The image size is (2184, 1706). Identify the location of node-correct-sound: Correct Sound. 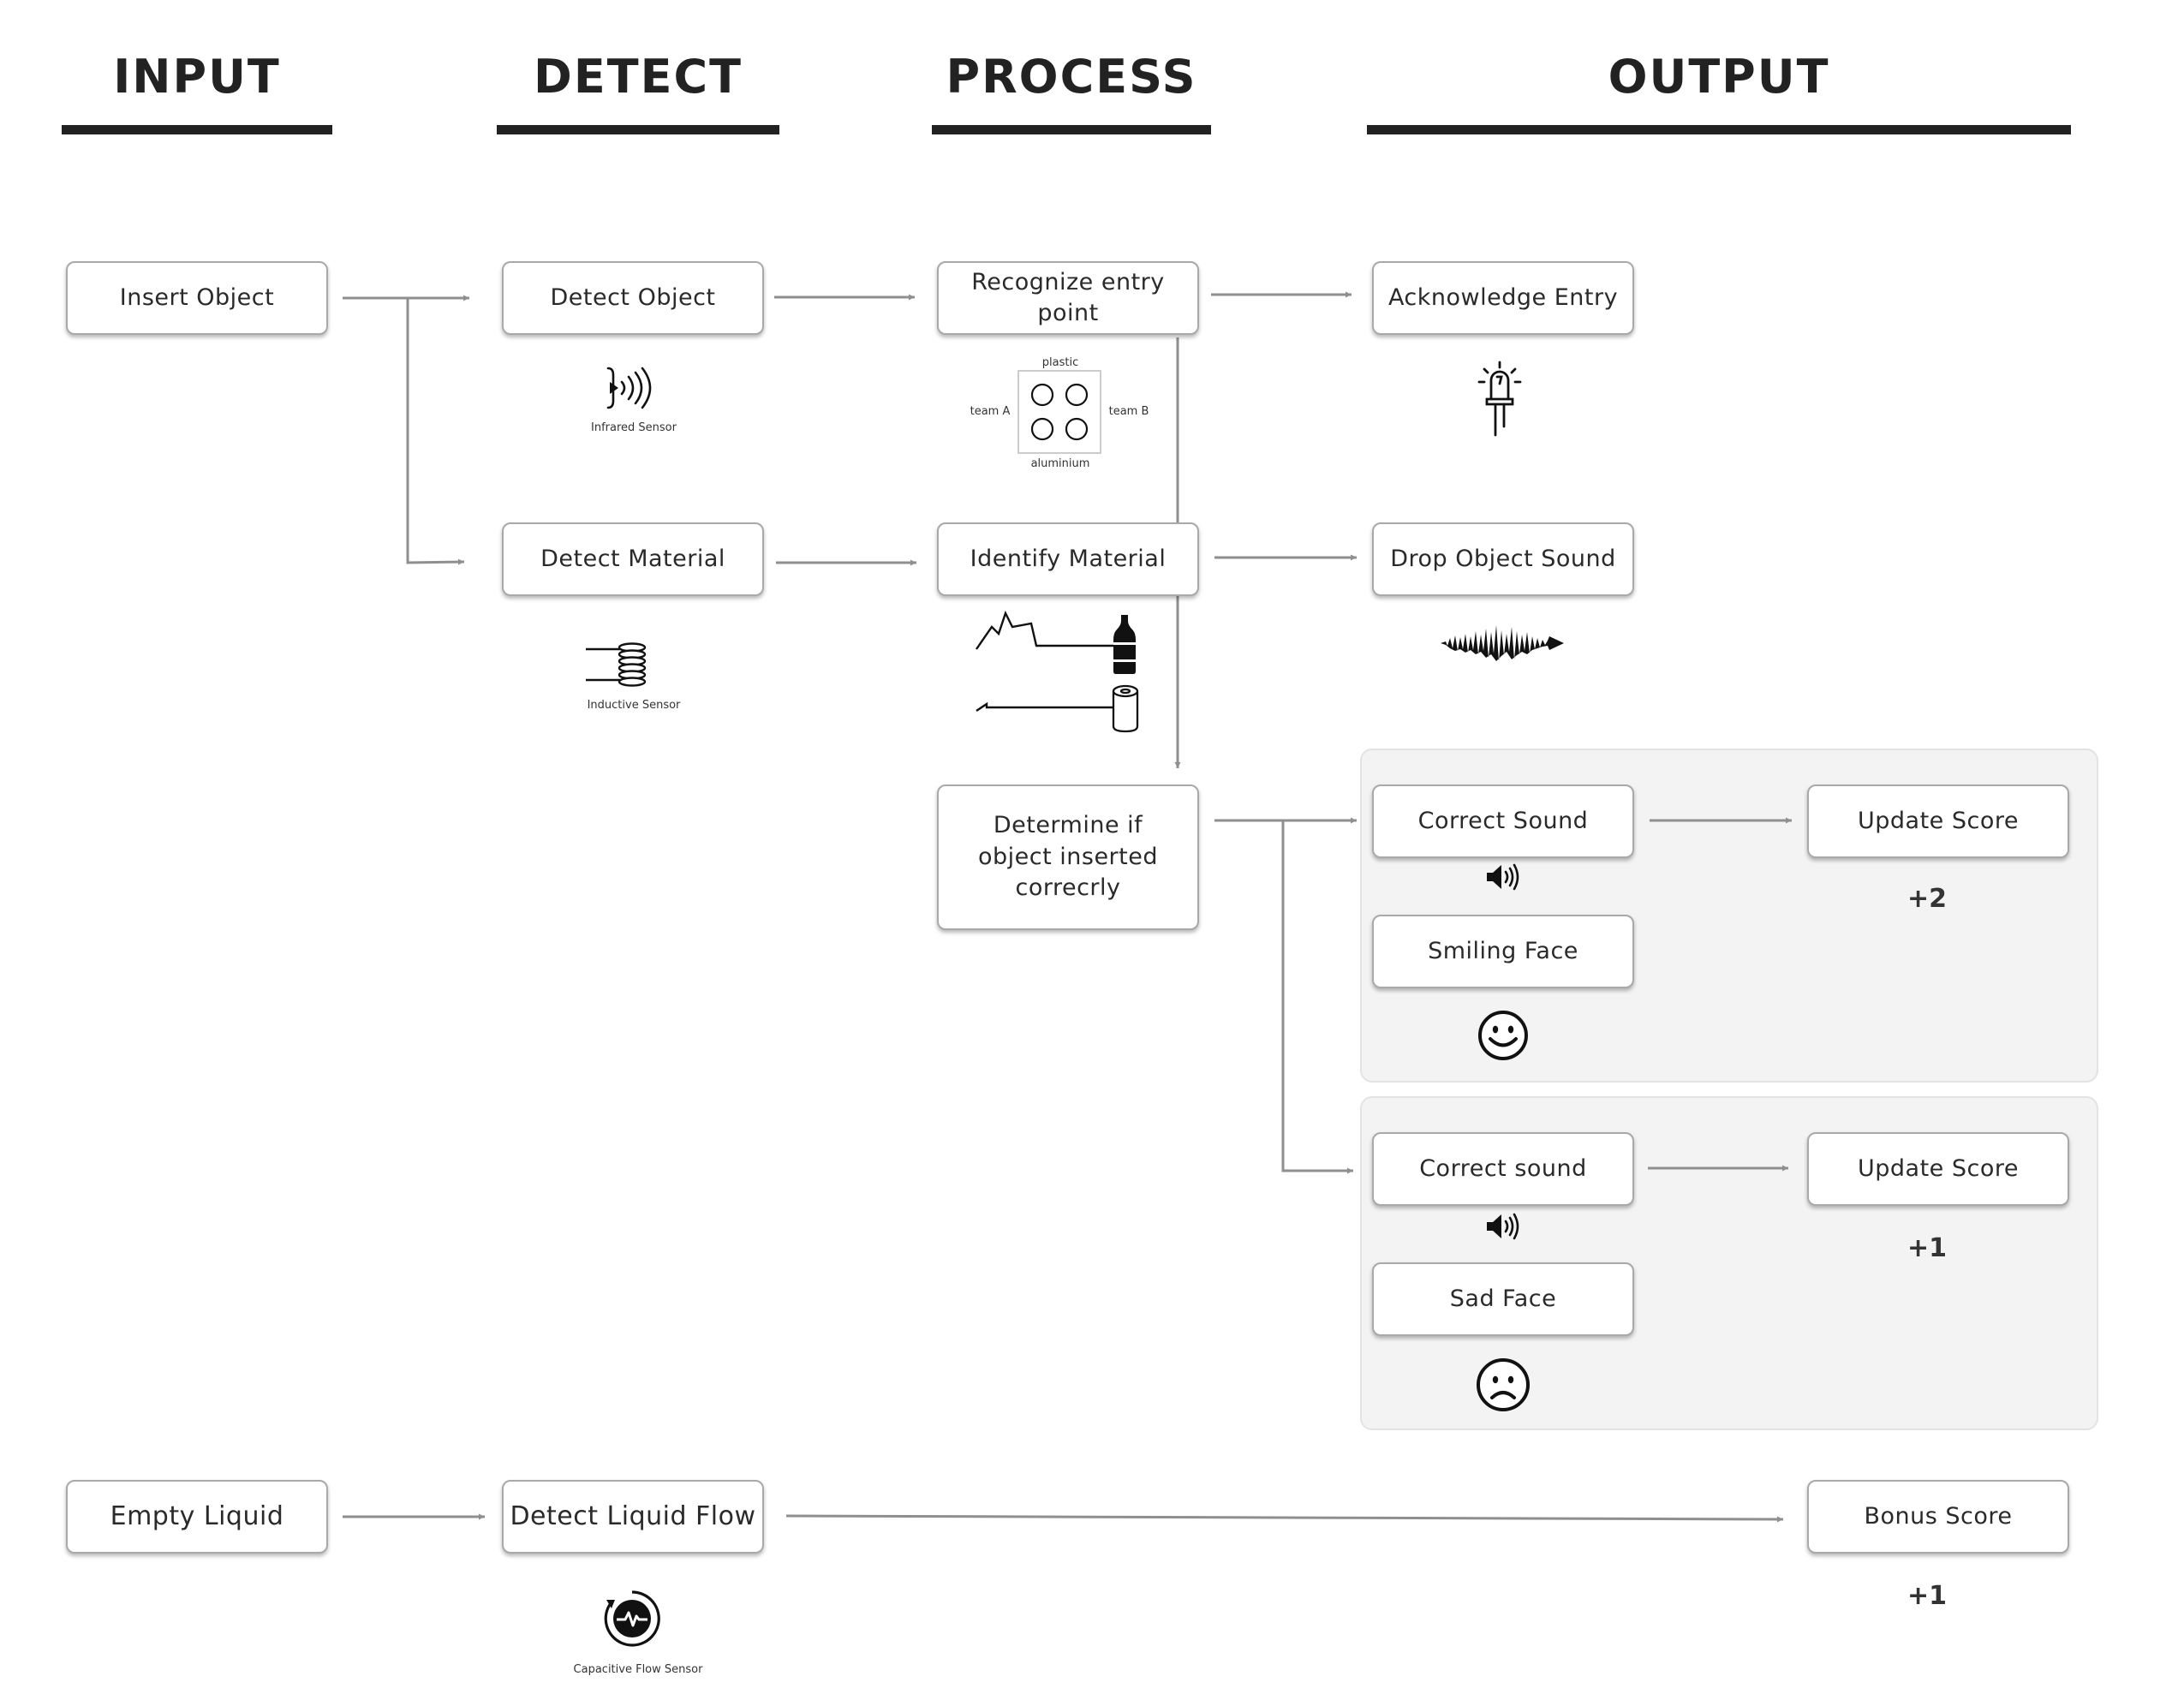
(1503, 821).